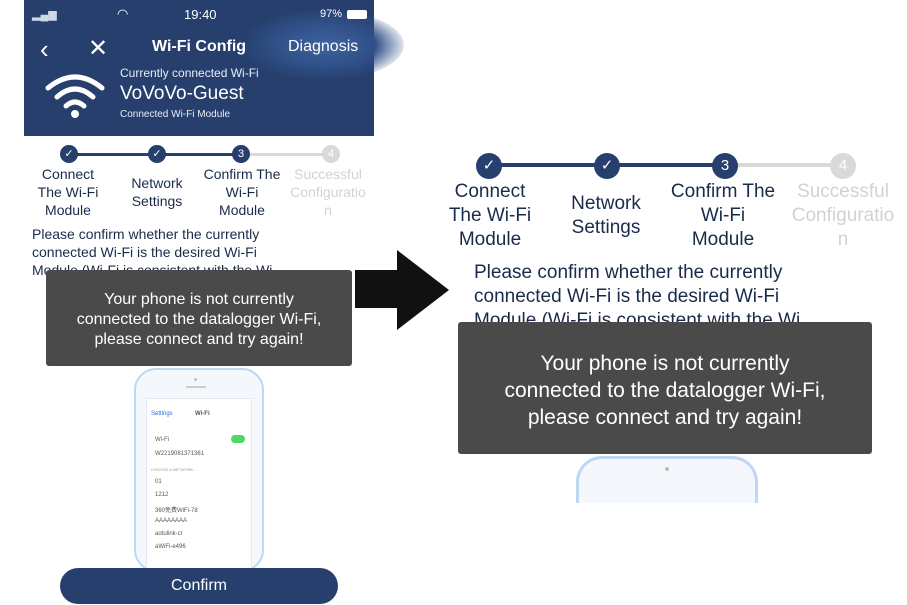 The height and width of the screenshot is (605, 907). Describe the element at coordinates (68, 192) in the screenshot. I see `step-1-label: Connect The Wi-Fi Module` at that location.